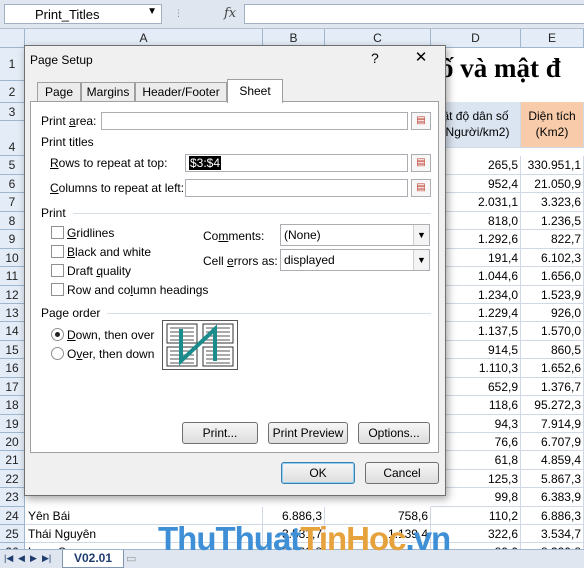  I want to click on comments-label: Comments:, so click(234, 236).